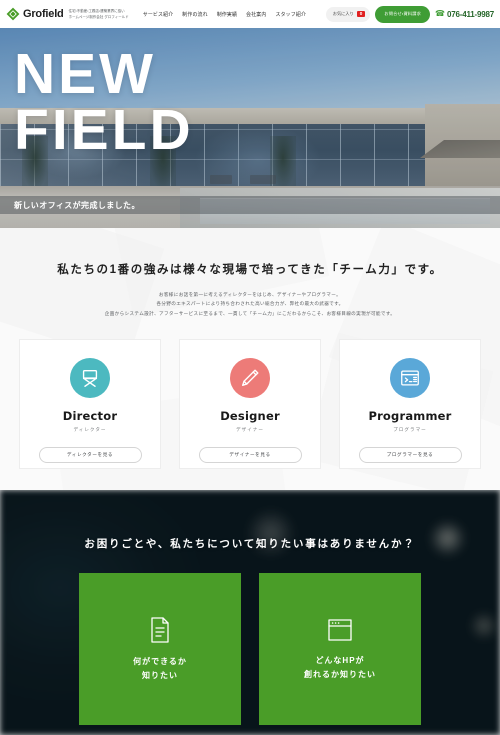 The width and height of the screenshot is (500, 735). Describe the element at coordinates (343, 13) in the screenshot. I see `favorites-label: お気に入り` at that location.